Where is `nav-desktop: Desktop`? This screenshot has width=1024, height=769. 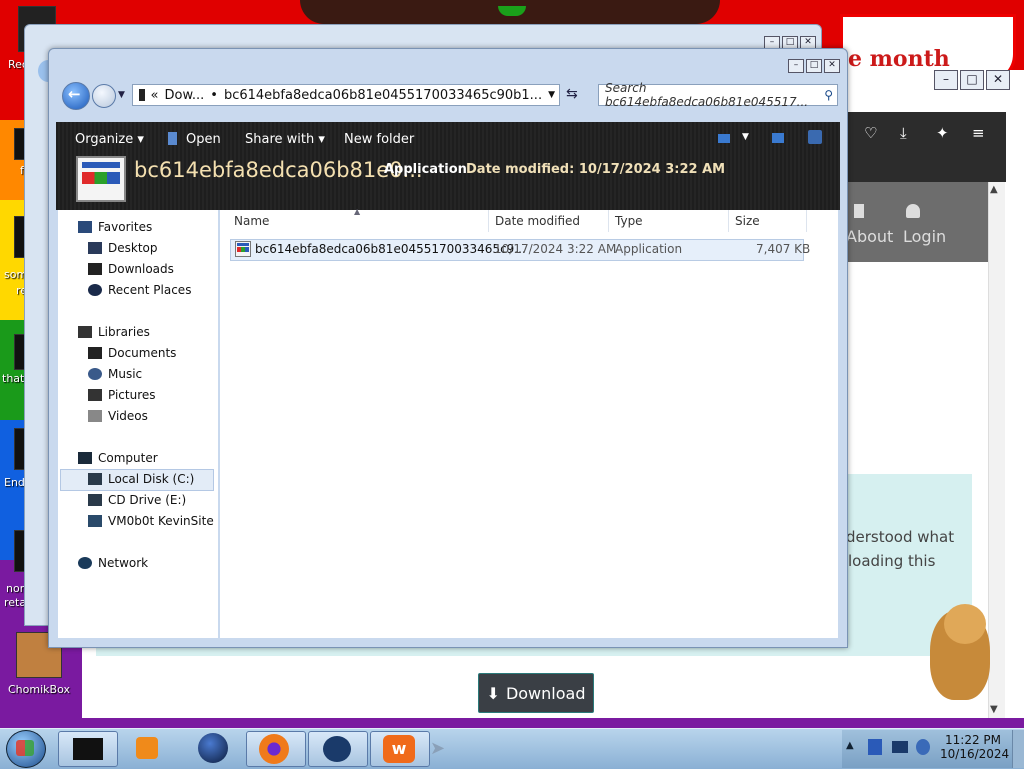 nav-desktop: Desktop is located at coordinates (123, 248).